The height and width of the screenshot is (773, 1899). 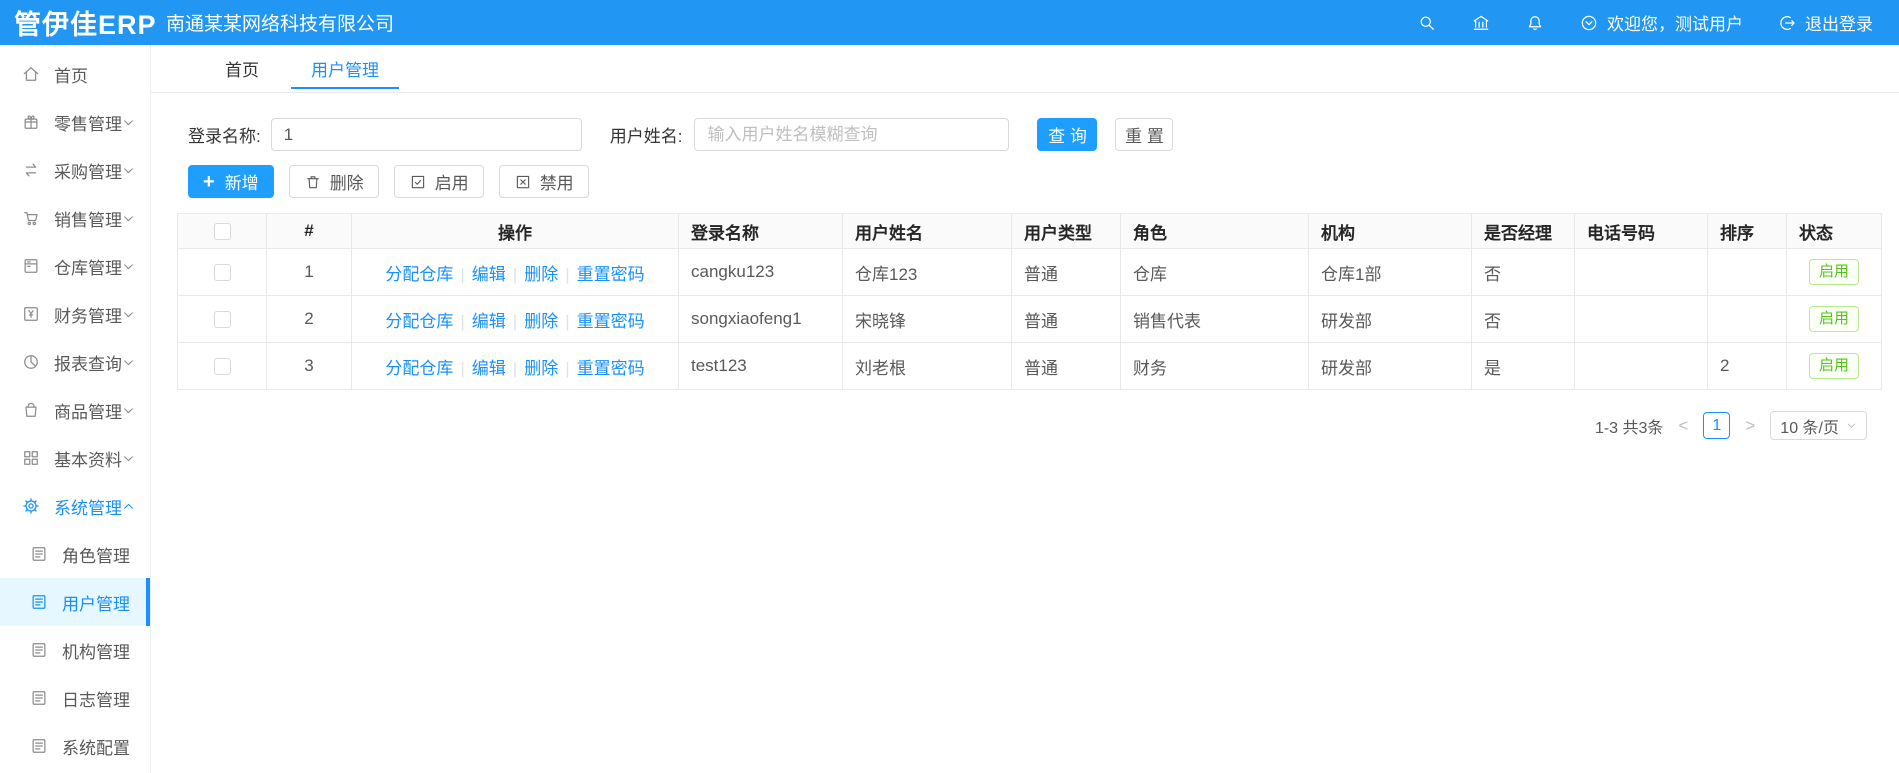 I want to click on pie-chart-icon, so click(x=31, y=362).